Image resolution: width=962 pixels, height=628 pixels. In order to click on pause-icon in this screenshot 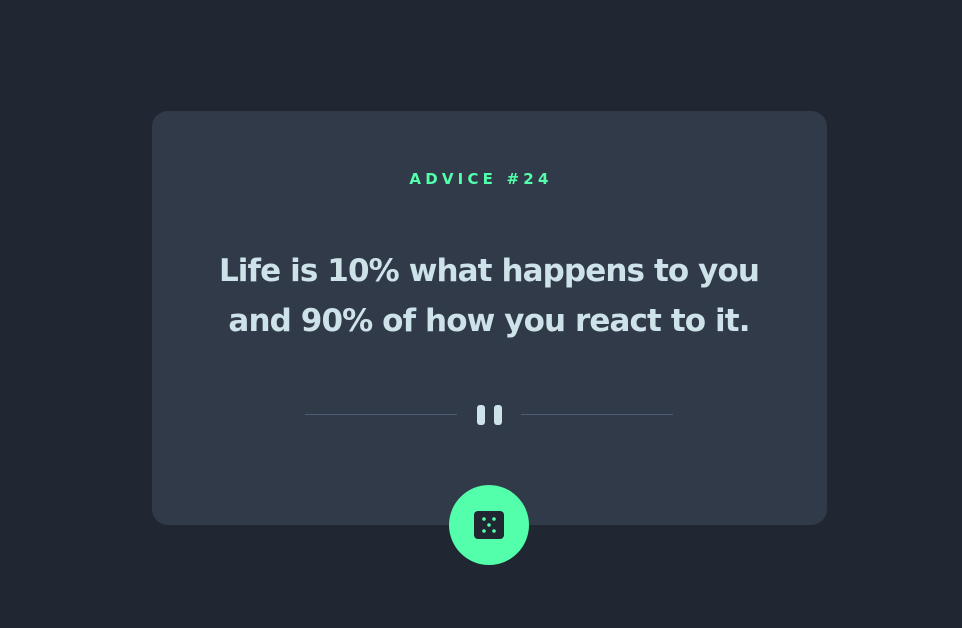, I will do `click(490, 415)`.